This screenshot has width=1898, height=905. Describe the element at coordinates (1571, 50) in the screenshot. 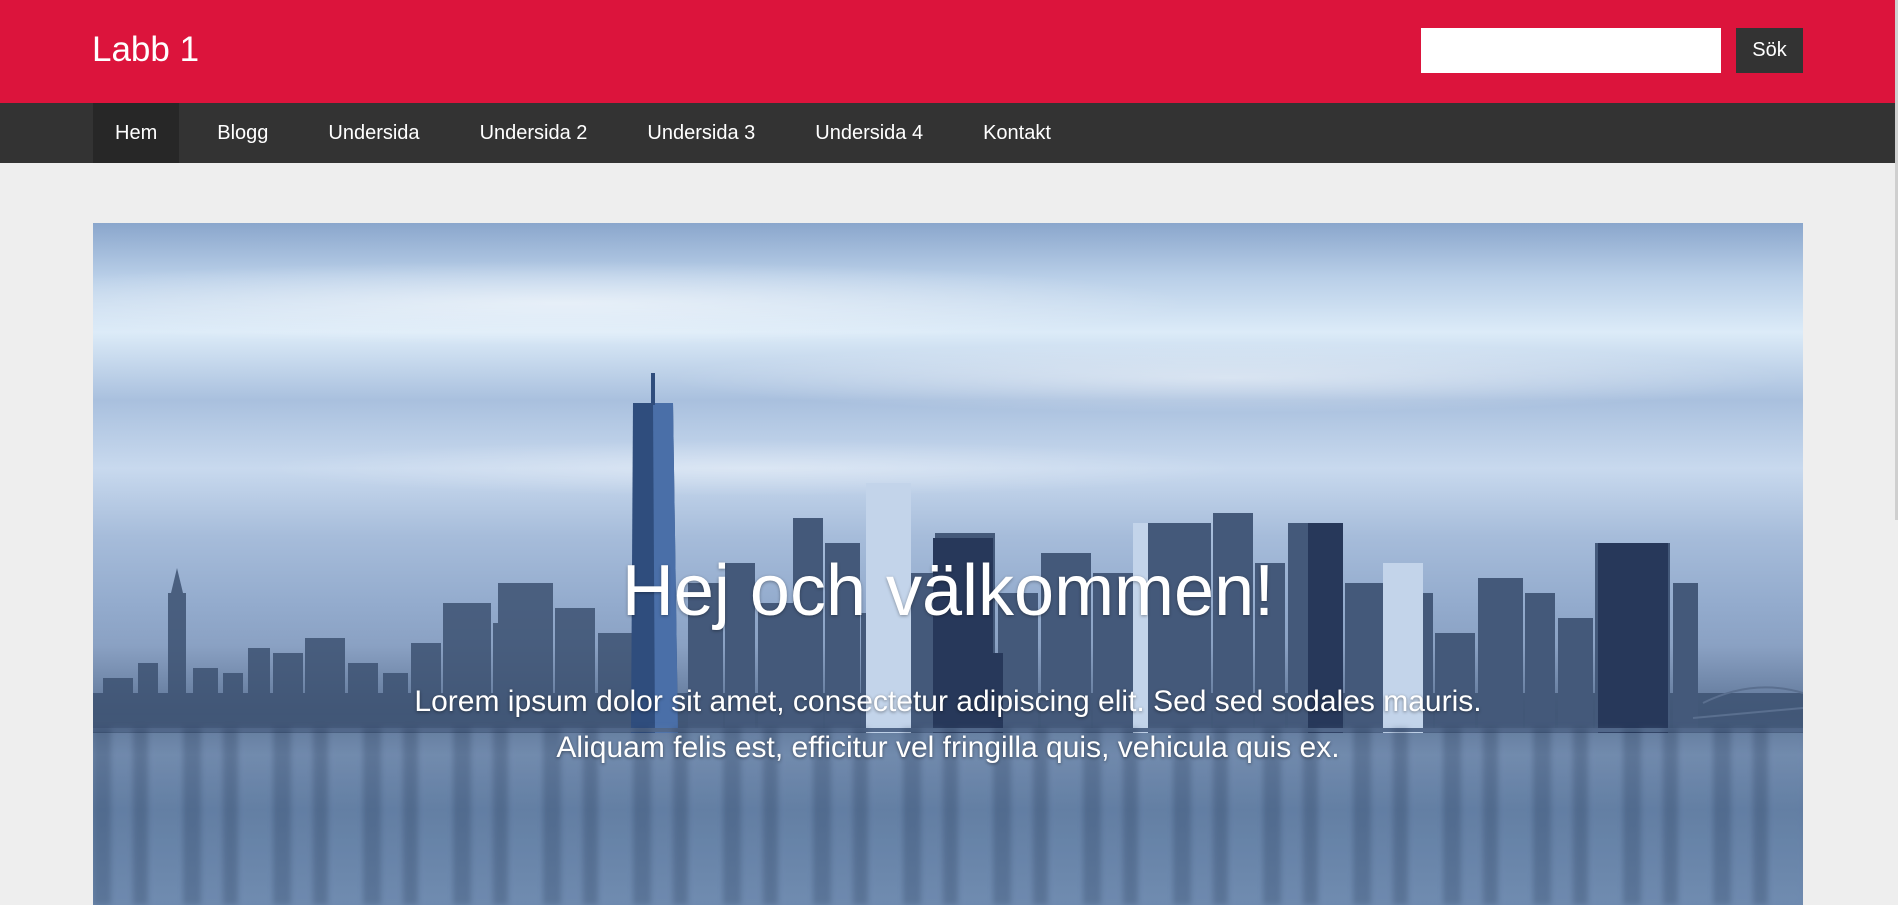

I see `search-input` at that location.